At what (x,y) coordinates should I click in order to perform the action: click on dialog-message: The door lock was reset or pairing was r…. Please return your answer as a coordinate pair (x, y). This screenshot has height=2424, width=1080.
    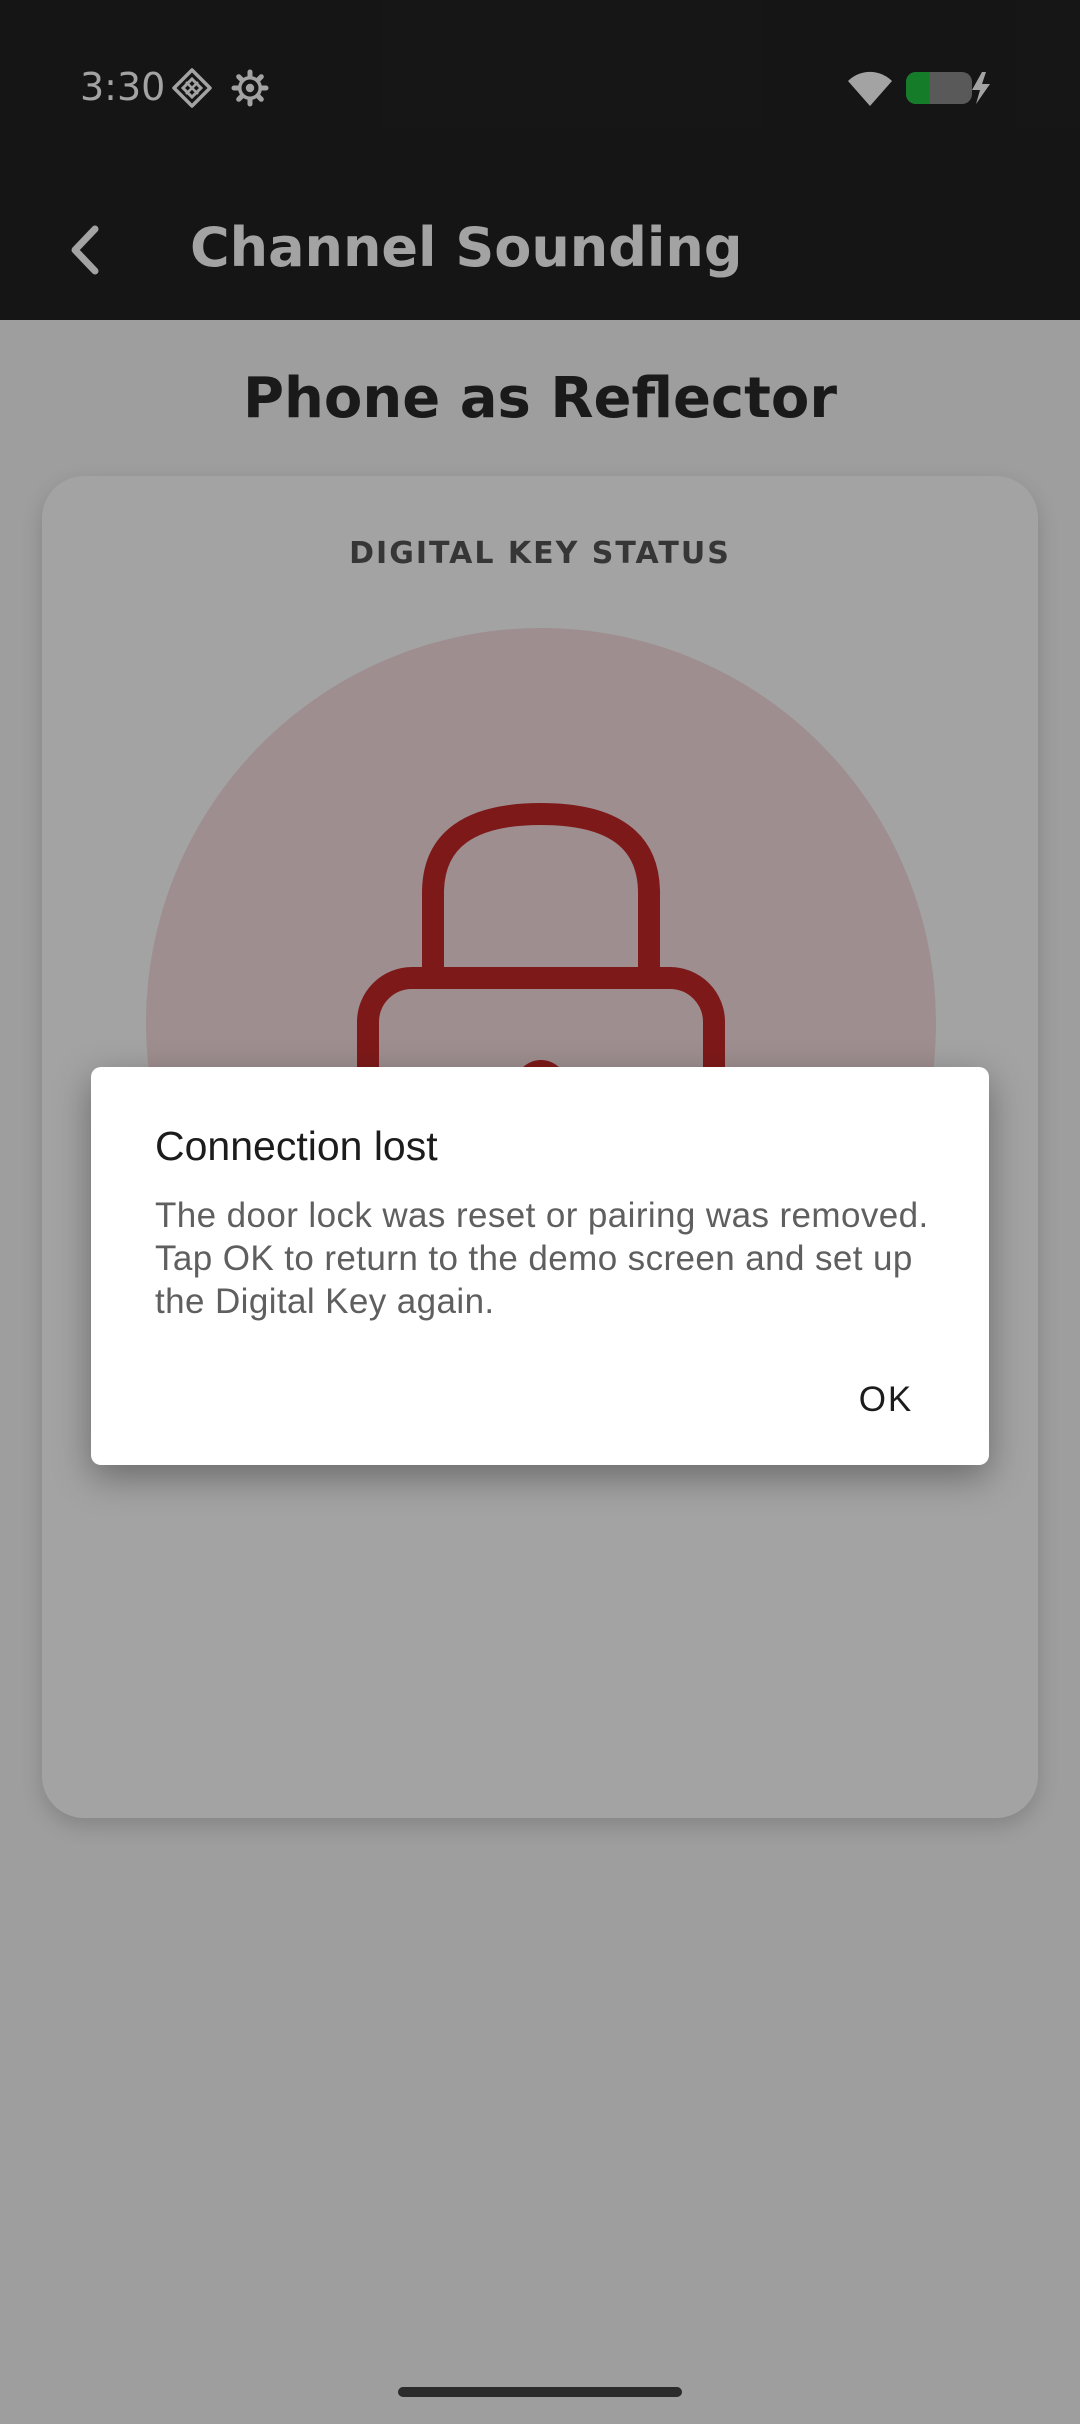
    Looking at the image, I should click on (542, 1258).